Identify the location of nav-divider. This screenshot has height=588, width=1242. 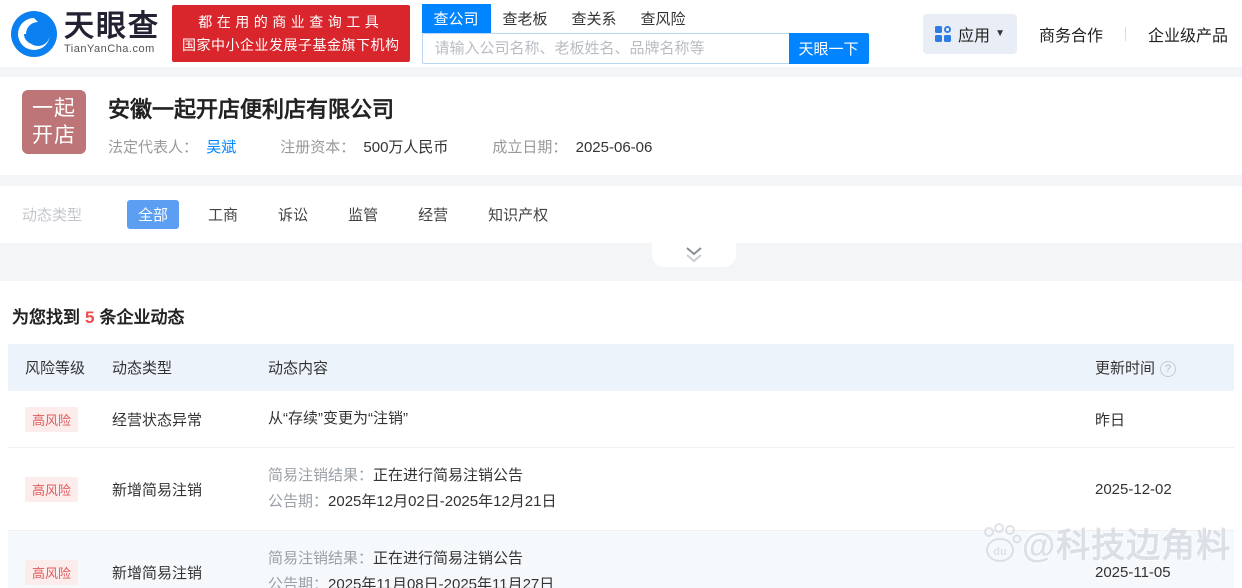
(1125, 33).